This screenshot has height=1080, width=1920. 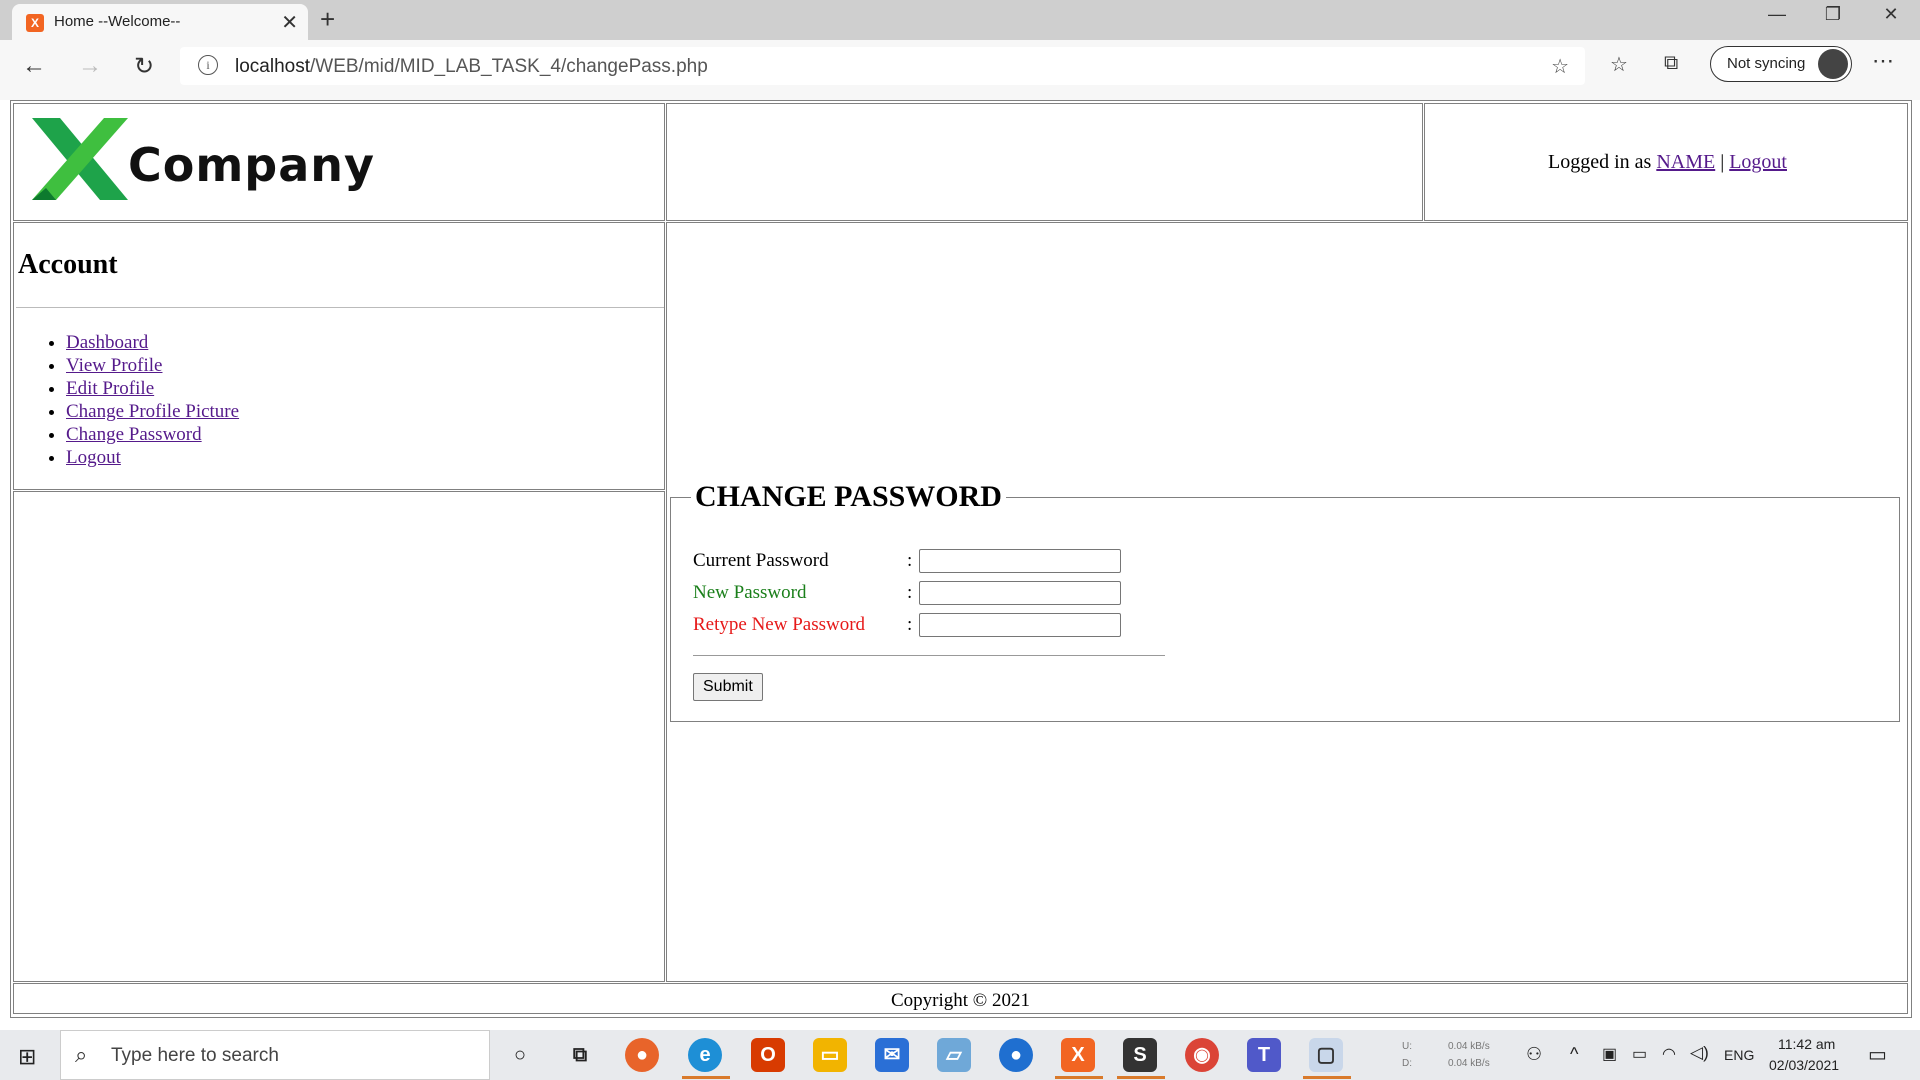 I want to click on menu-item-edit-profile: Edit Profile, so click(x=152, y=388).